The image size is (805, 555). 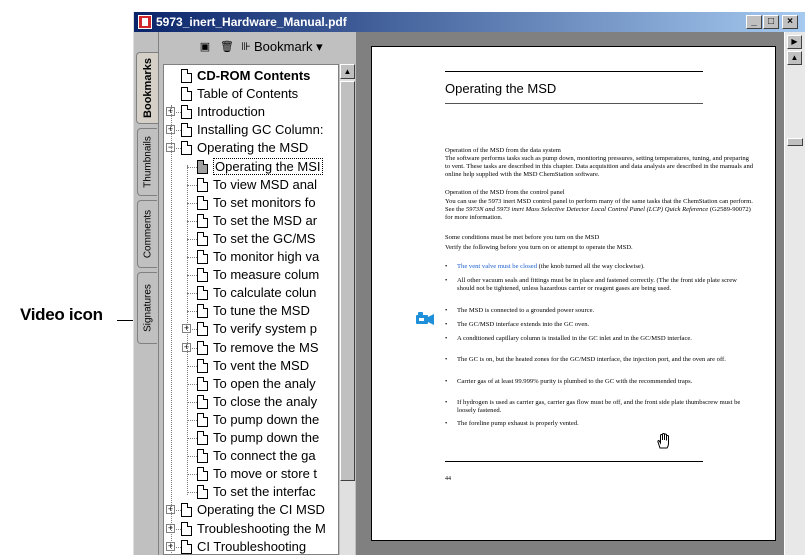 I want to click on bookmark-item: To close the analy, so click(x=251, y=402).